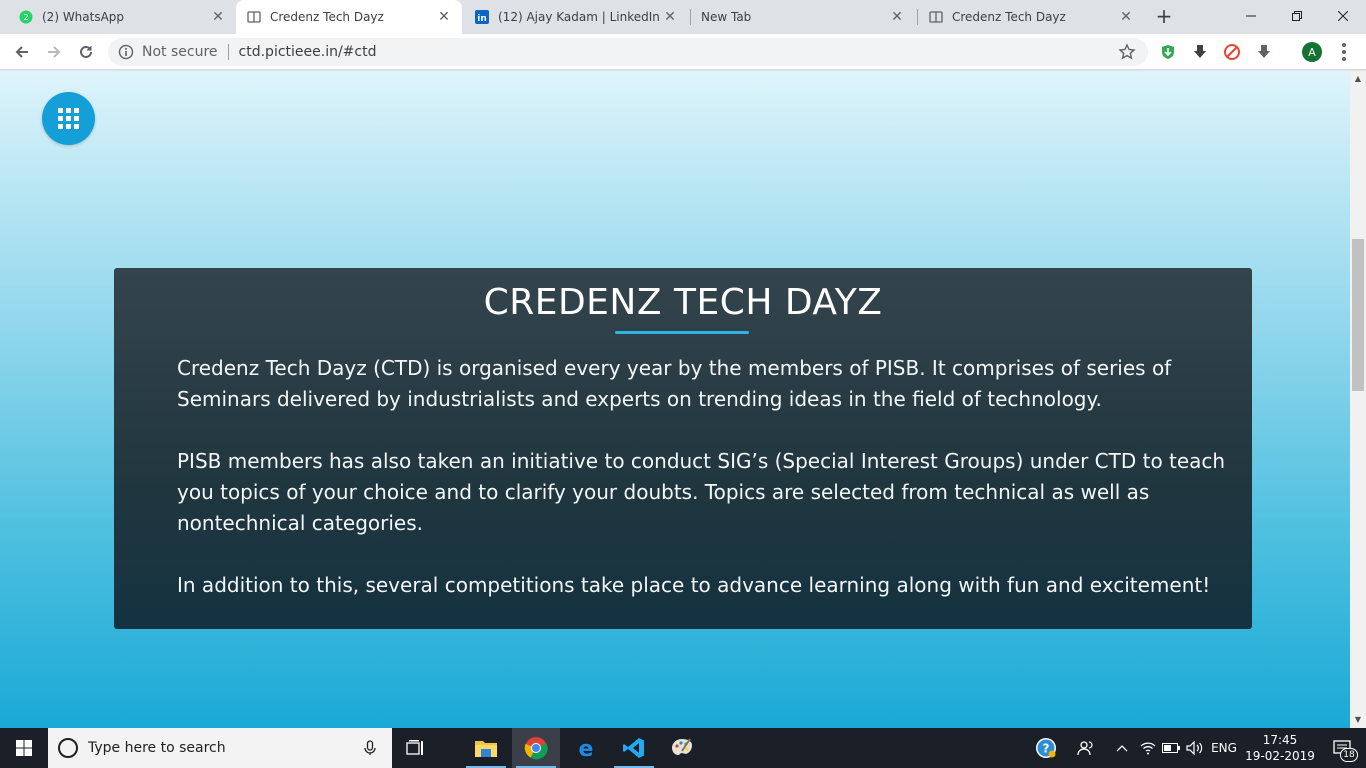 This screenshot has width=1366, height=768. I want to click on cortana-circle-icon, so click(68, 748).